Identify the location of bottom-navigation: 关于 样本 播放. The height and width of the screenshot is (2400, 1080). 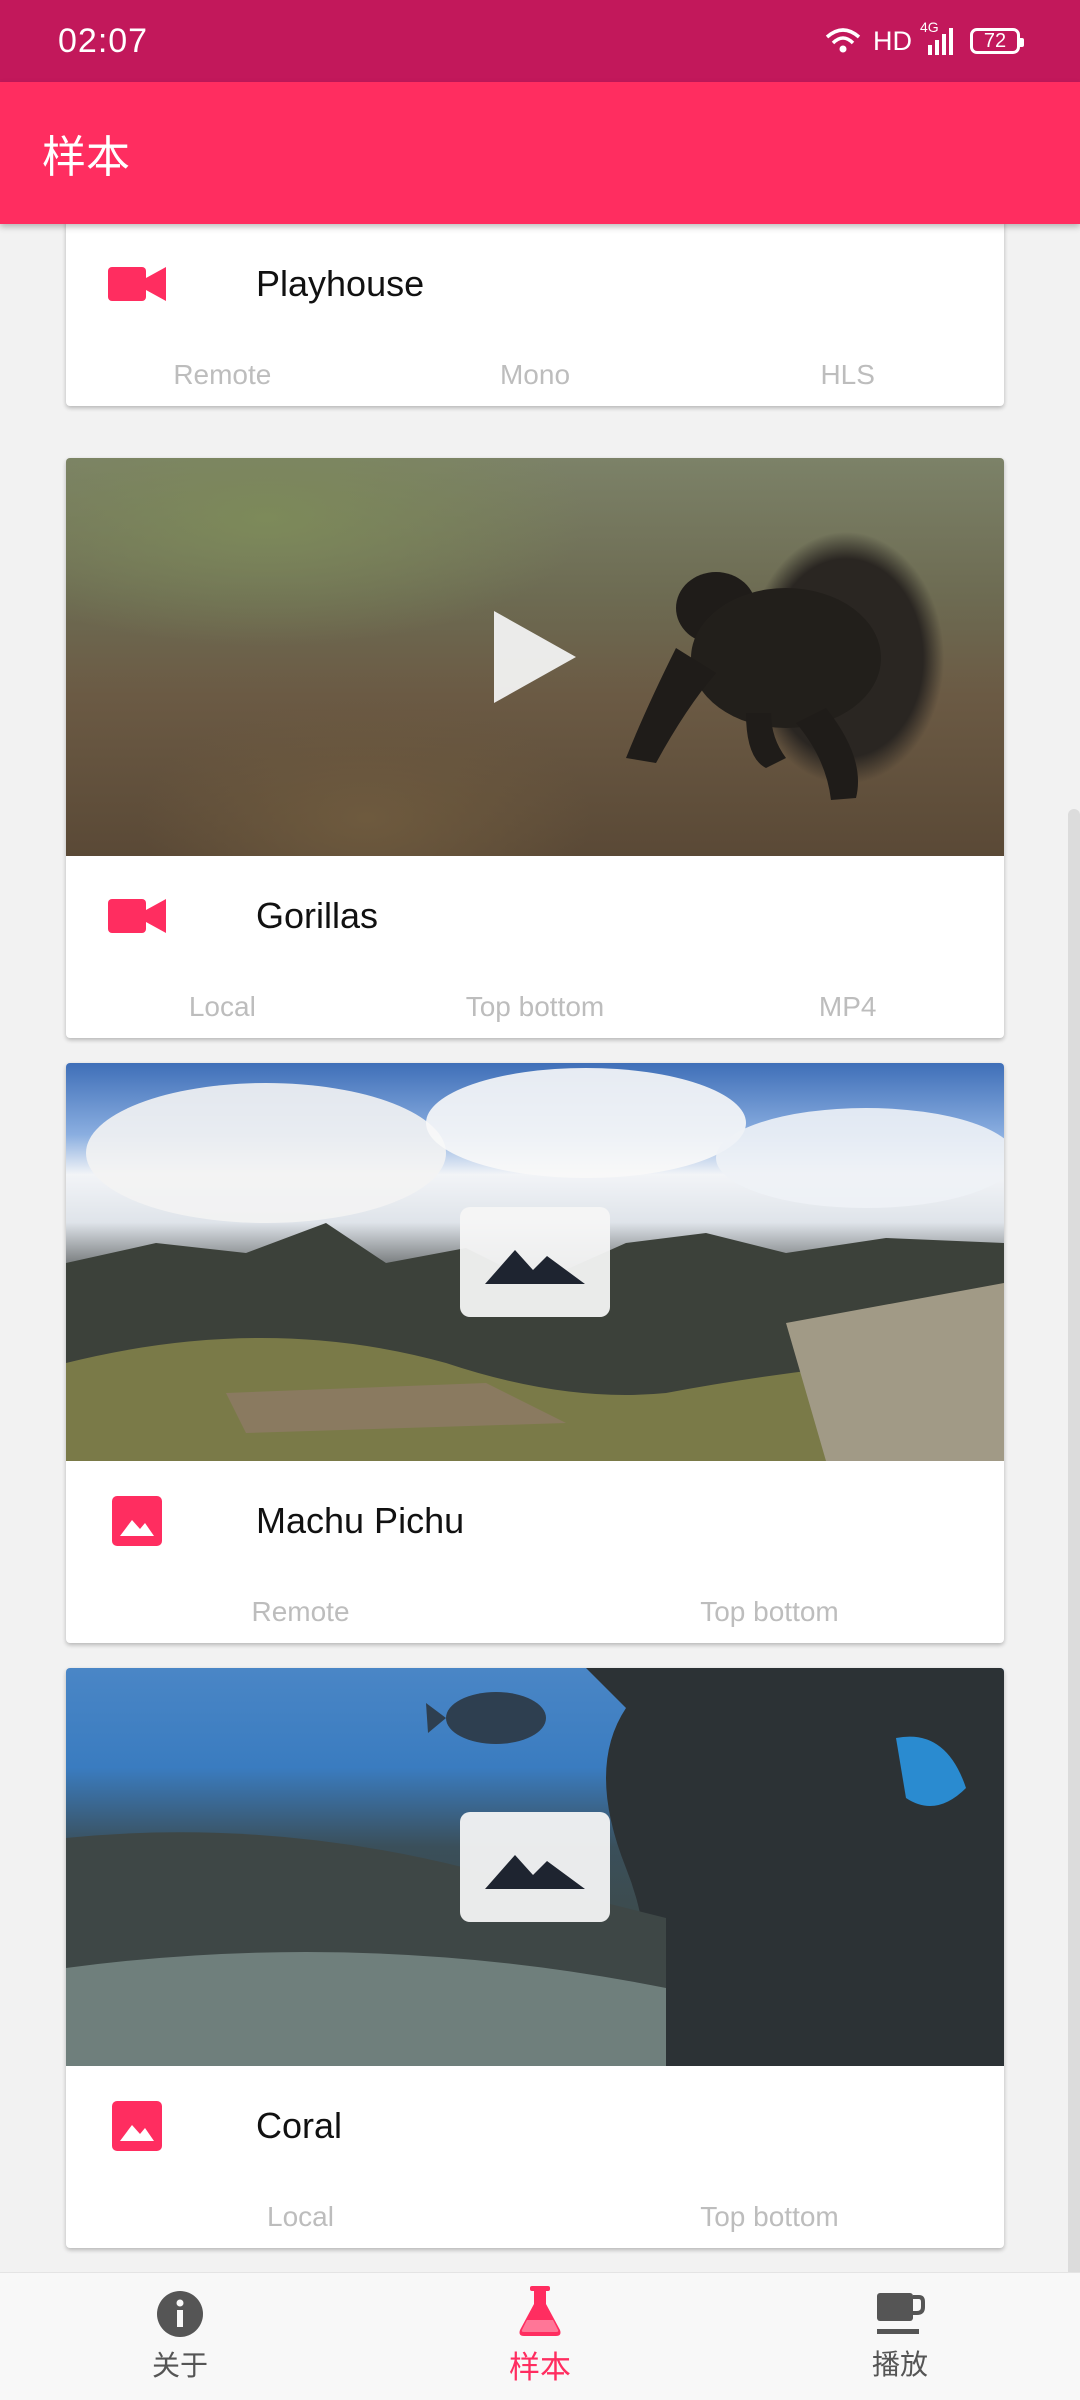
(540, 2336).